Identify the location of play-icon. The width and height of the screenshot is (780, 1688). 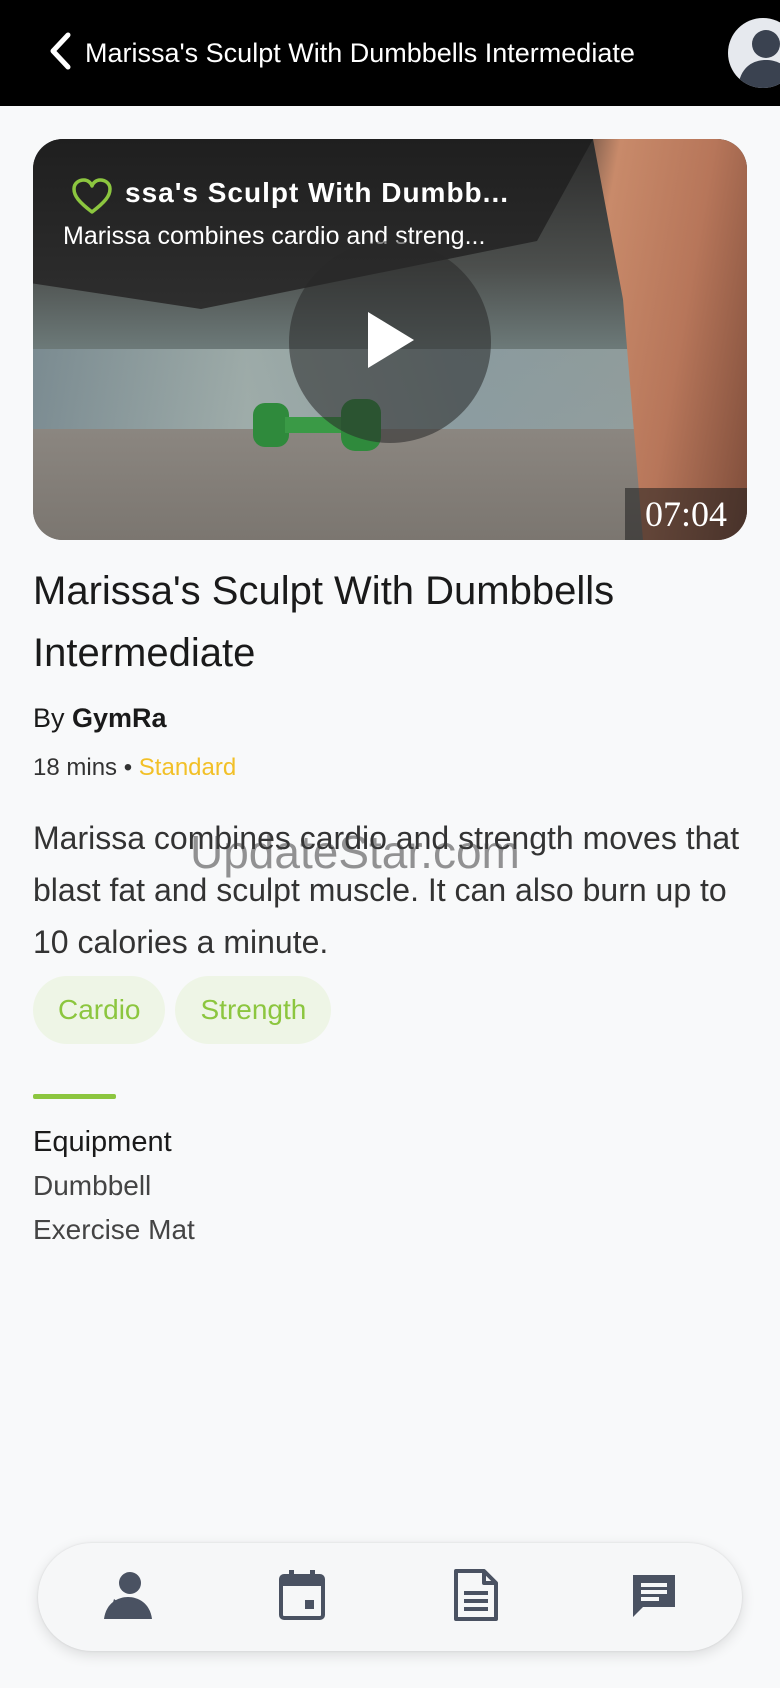
(390, 342).